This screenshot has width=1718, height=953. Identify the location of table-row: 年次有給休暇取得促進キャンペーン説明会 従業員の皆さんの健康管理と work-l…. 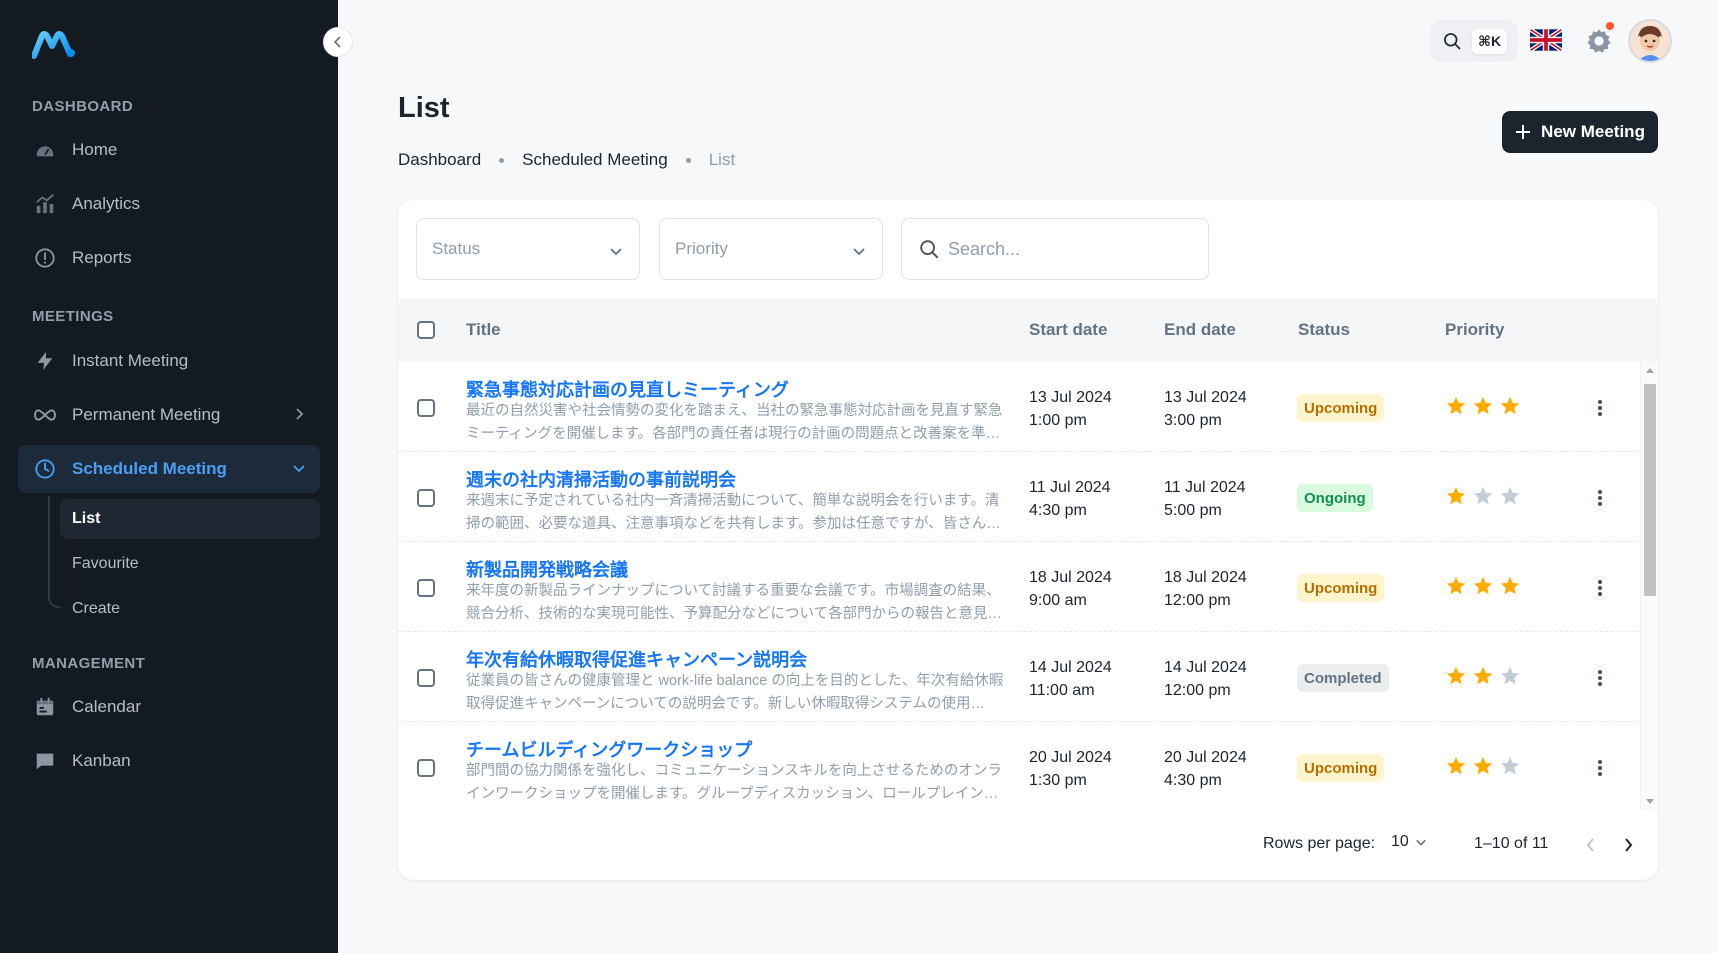
(1018, 677).